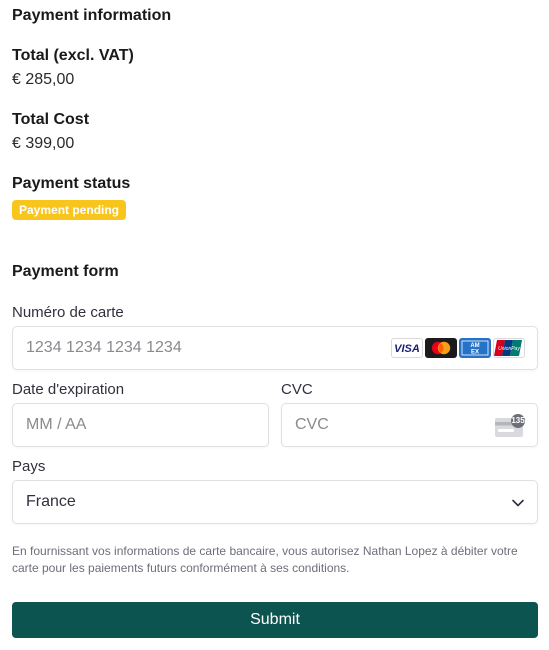 This screenshot has width=549, height=650. I want to click on payment-status-badge-wrapper: Payment pending, so click(69, 210).